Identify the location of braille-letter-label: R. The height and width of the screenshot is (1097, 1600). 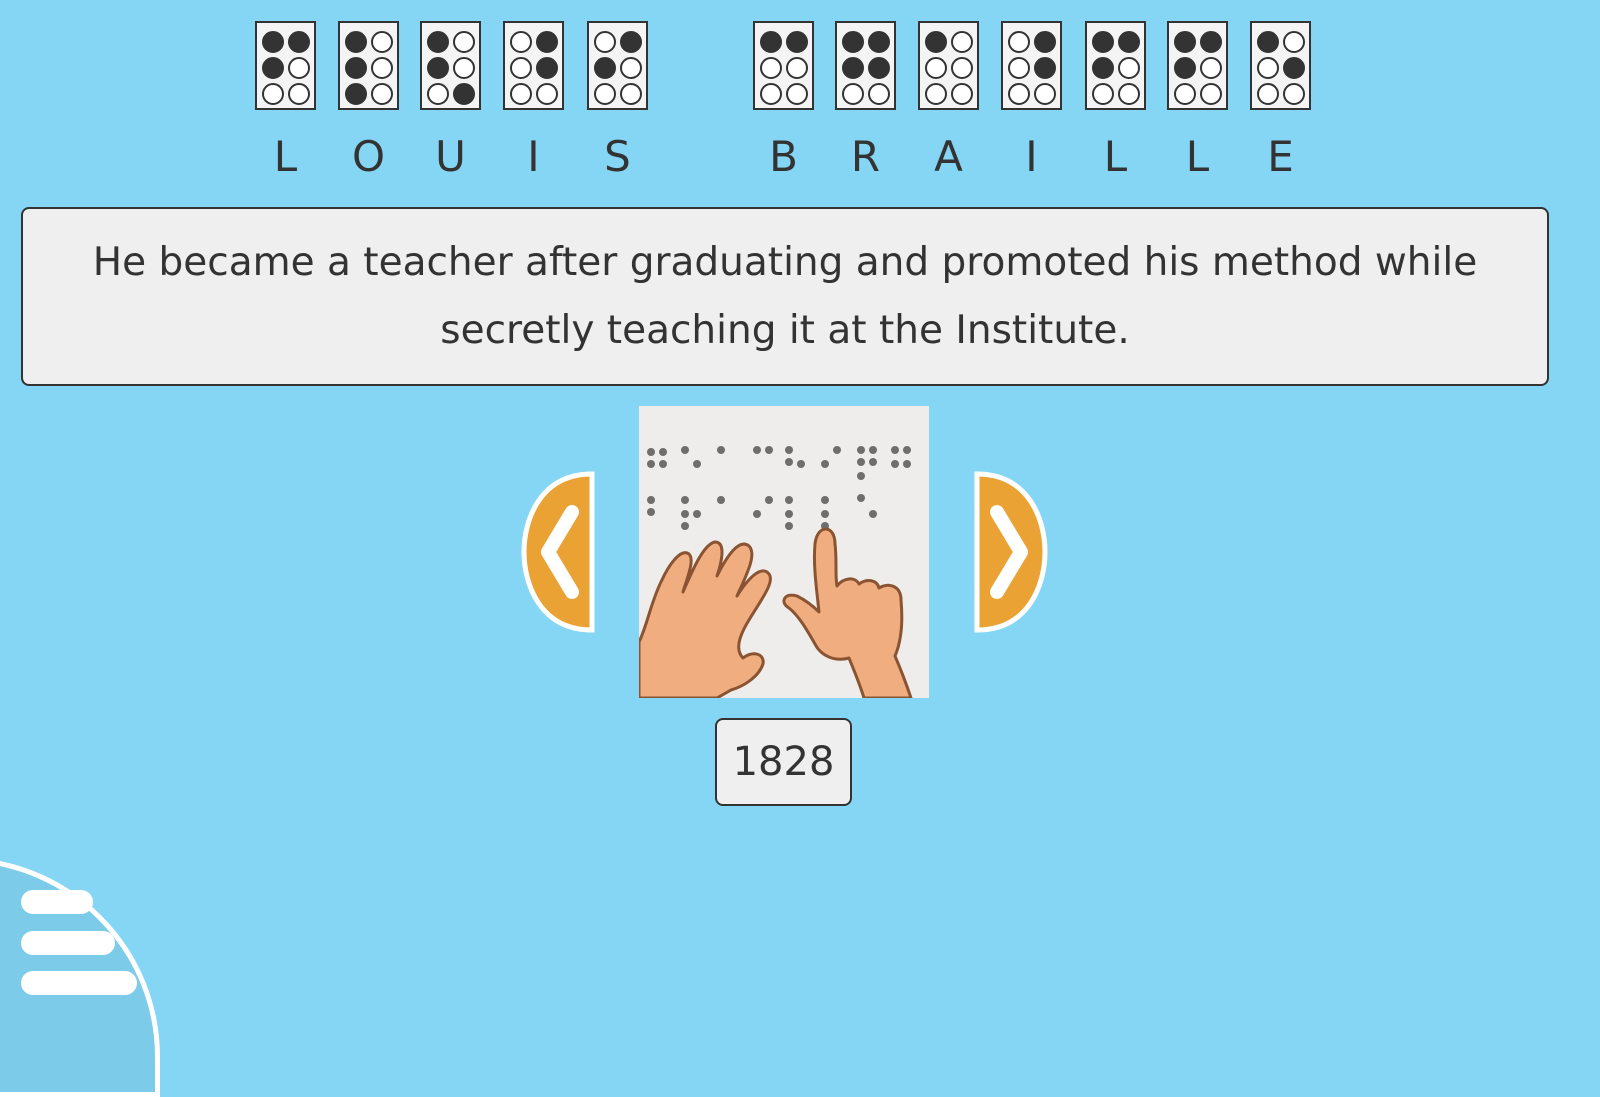
(865, 156).